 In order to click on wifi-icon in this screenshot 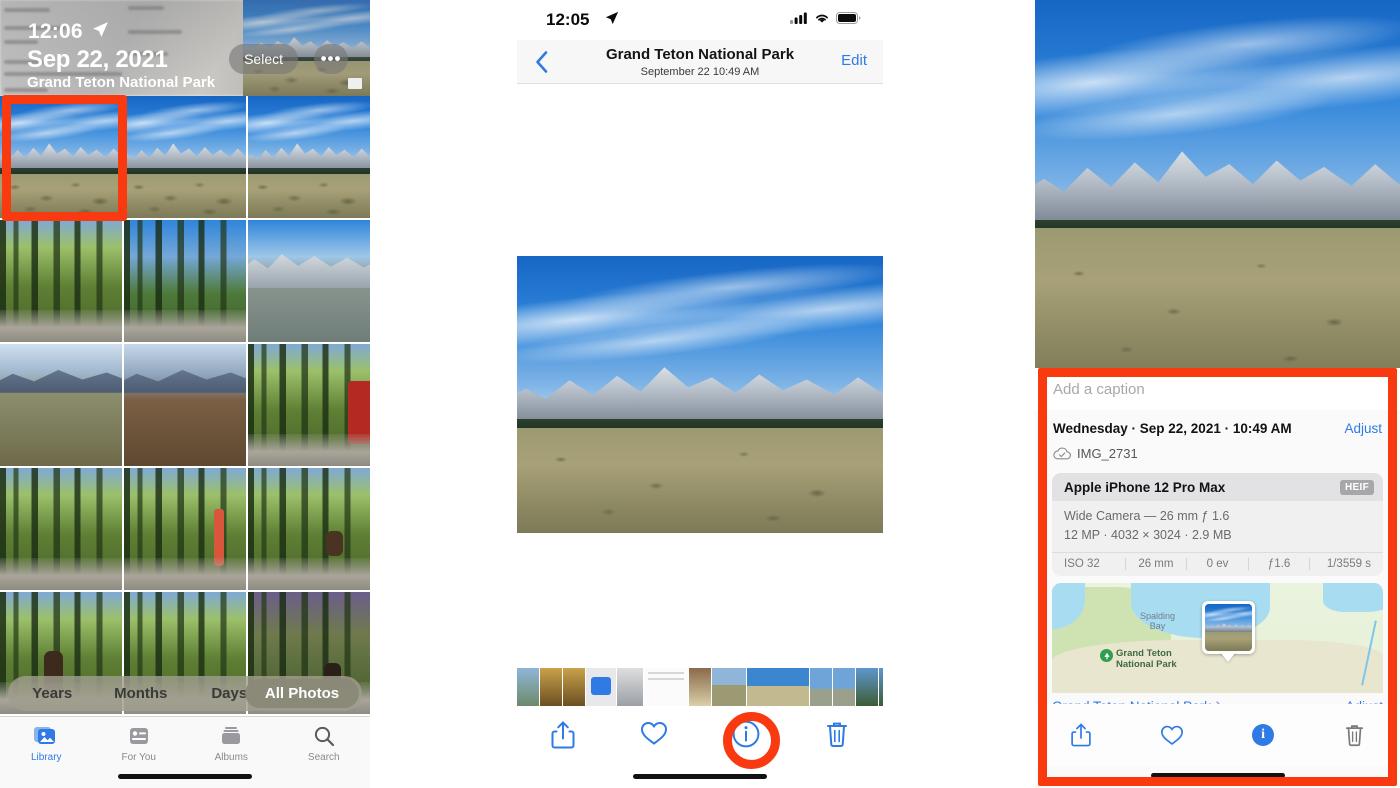, I will do `click(822, 18)`.